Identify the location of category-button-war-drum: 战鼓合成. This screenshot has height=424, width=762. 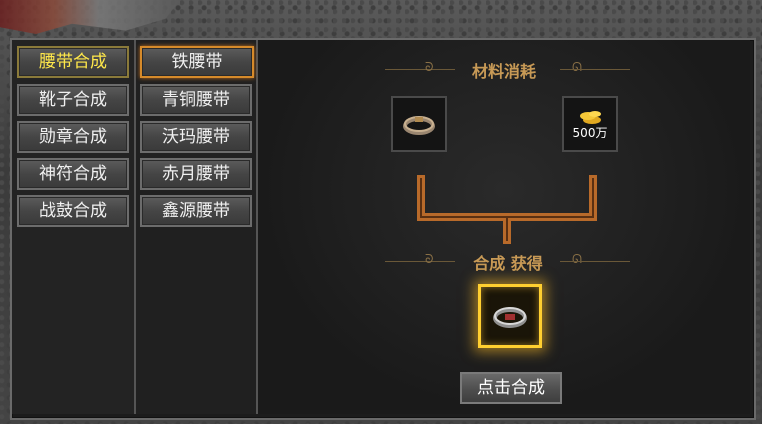
(73, 211).